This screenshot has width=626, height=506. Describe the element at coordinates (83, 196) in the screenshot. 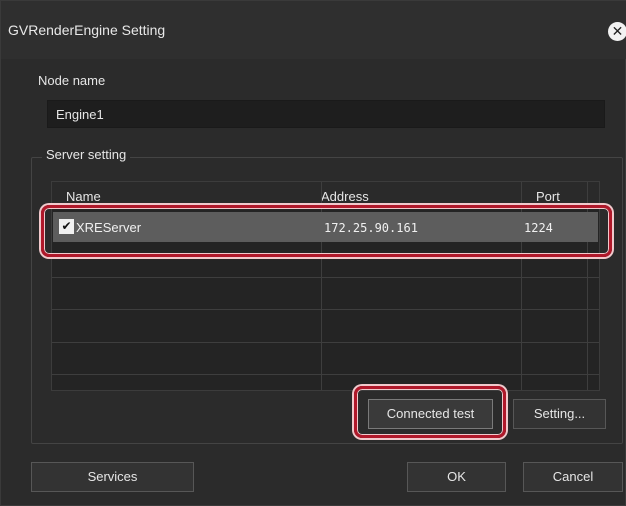

I see `column-header-name: Name` at that location.